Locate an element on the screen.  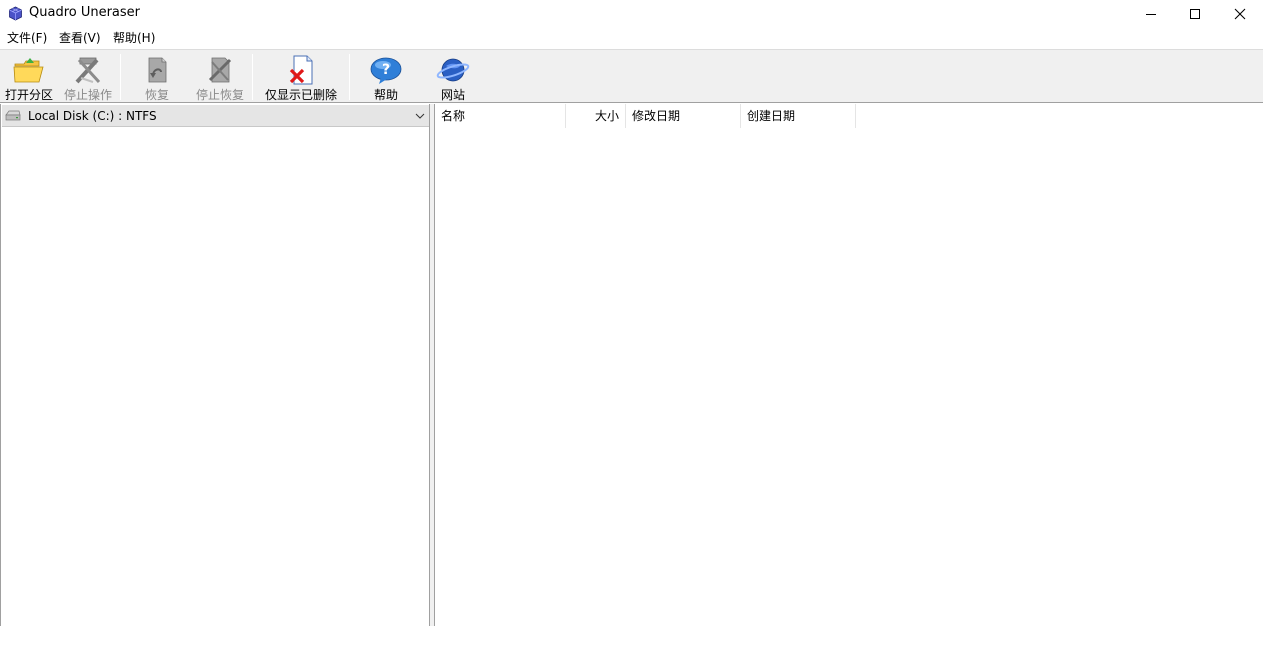
column-header-created-date: 创建日期 is located at coordinates (798, 116).